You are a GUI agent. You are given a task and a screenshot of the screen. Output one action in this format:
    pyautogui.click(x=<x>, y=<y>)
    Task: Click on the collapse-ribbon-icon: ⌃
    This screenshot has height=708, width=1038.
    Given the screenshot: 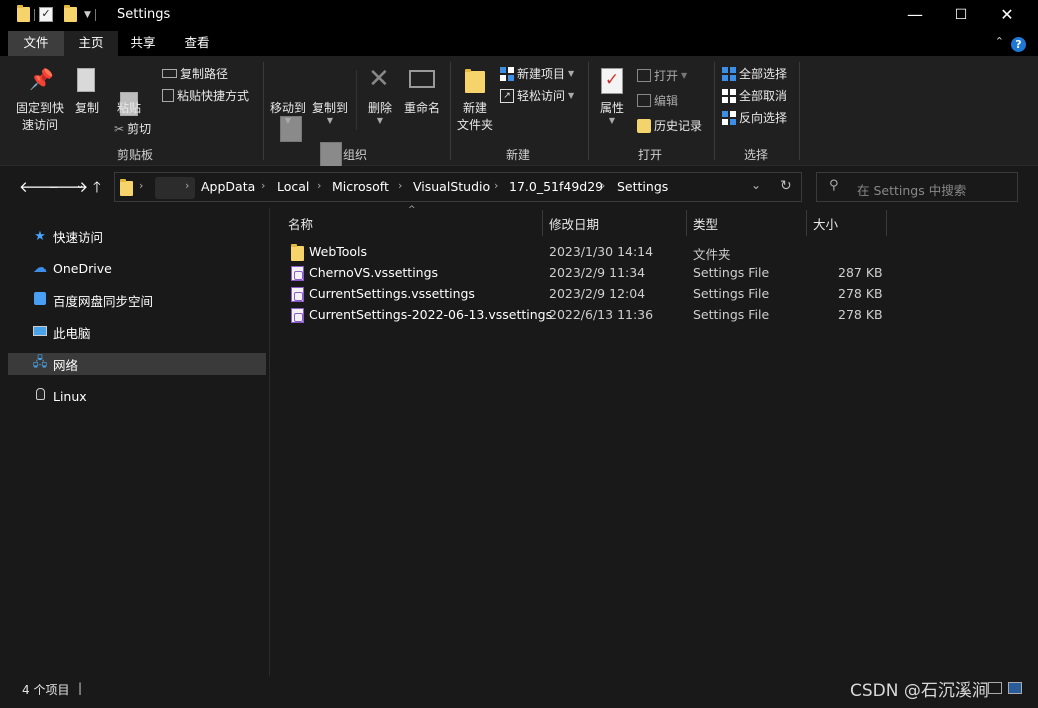 What is the action you would take?
    pyautogui.click(x=999, y=41)
    